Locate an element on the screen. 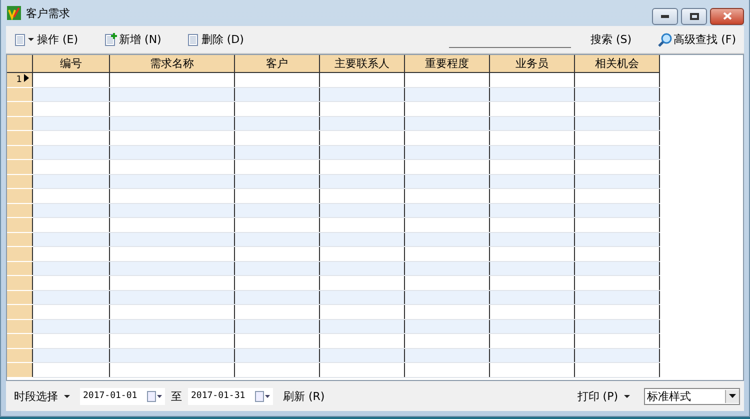 The width and height of the screenshot is (750, 419). current-row-arrow-icon is located at coordinates (26, 78).